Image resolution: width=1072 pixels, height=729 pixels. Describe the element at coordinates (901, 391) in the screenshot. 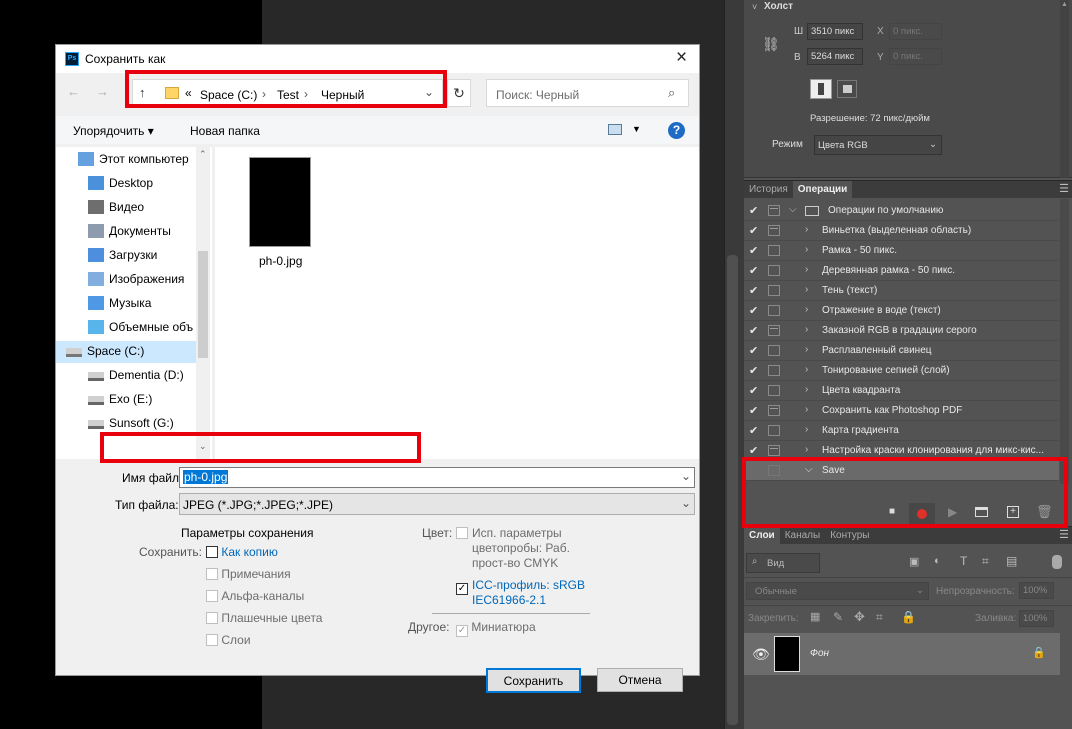

I see `action-row: ✔ › Цвета квадранта` at that location.